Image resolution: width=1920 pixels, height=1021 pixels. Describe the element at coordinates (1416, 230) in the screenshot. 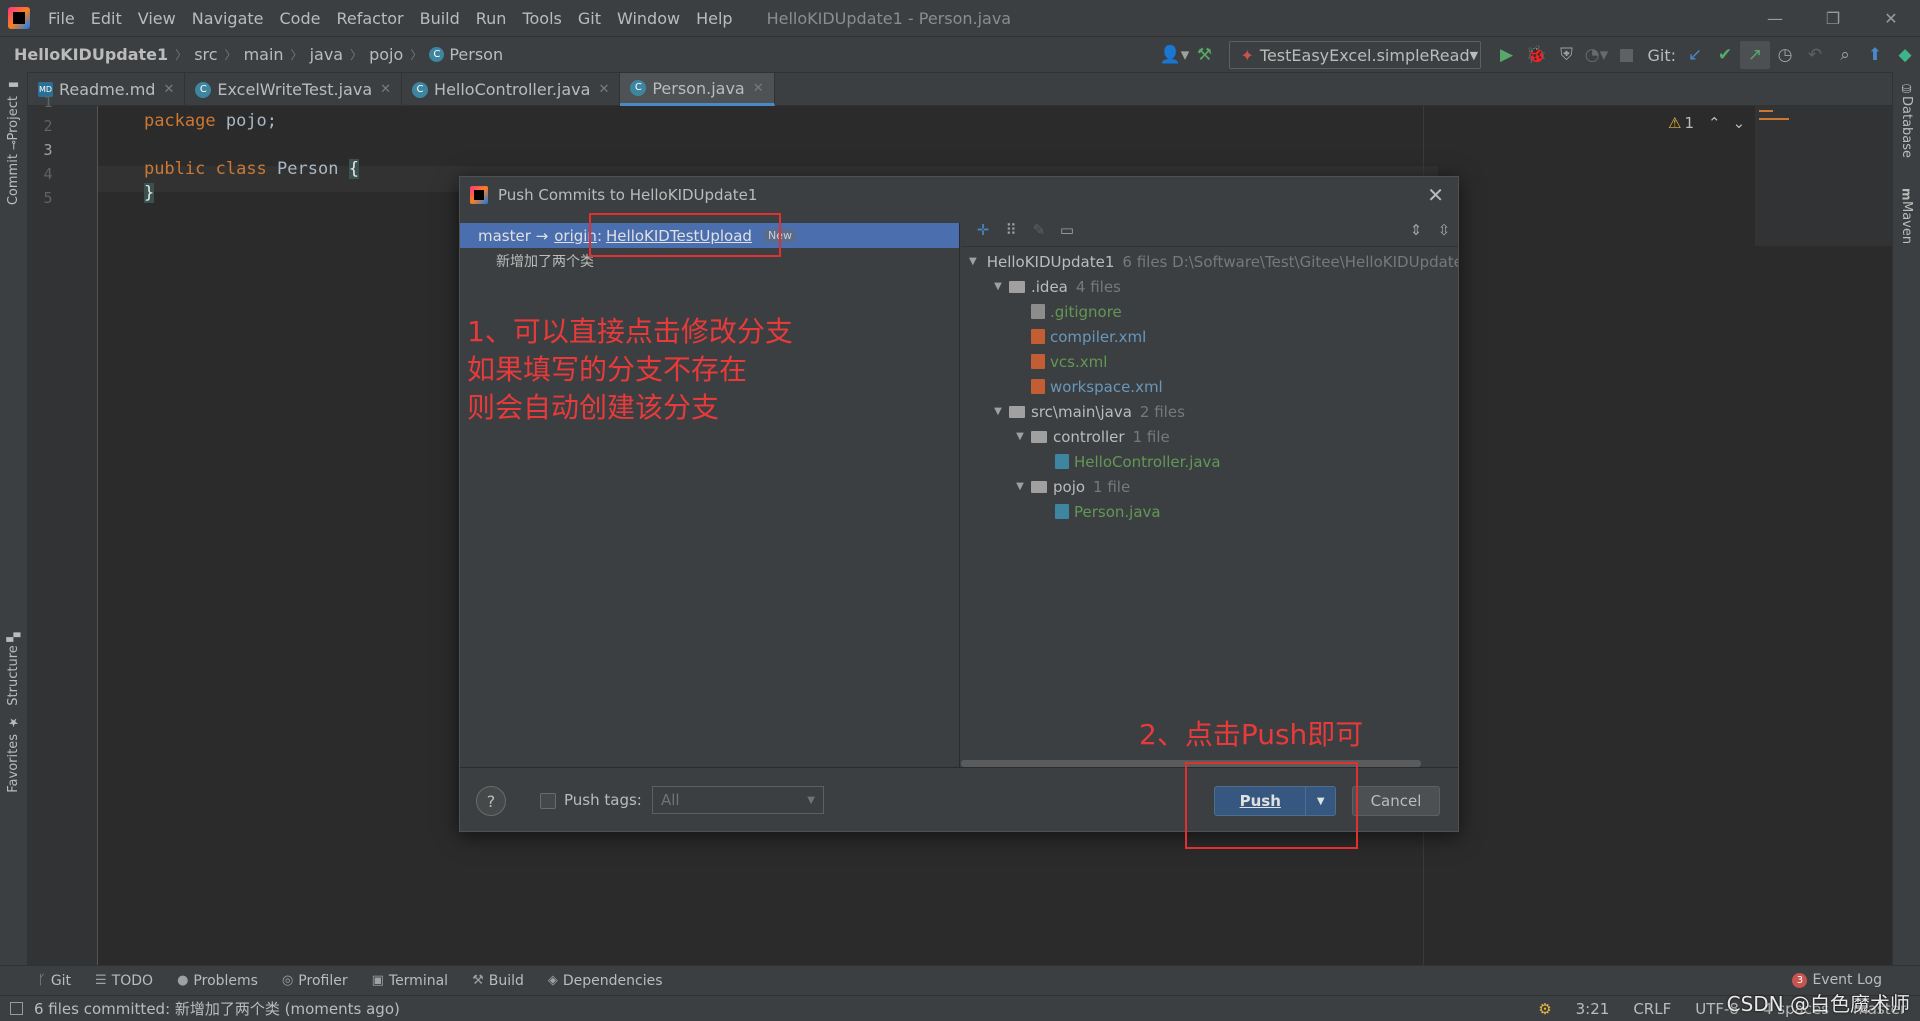

I see `expand-all-icon: ⇕` at that location.